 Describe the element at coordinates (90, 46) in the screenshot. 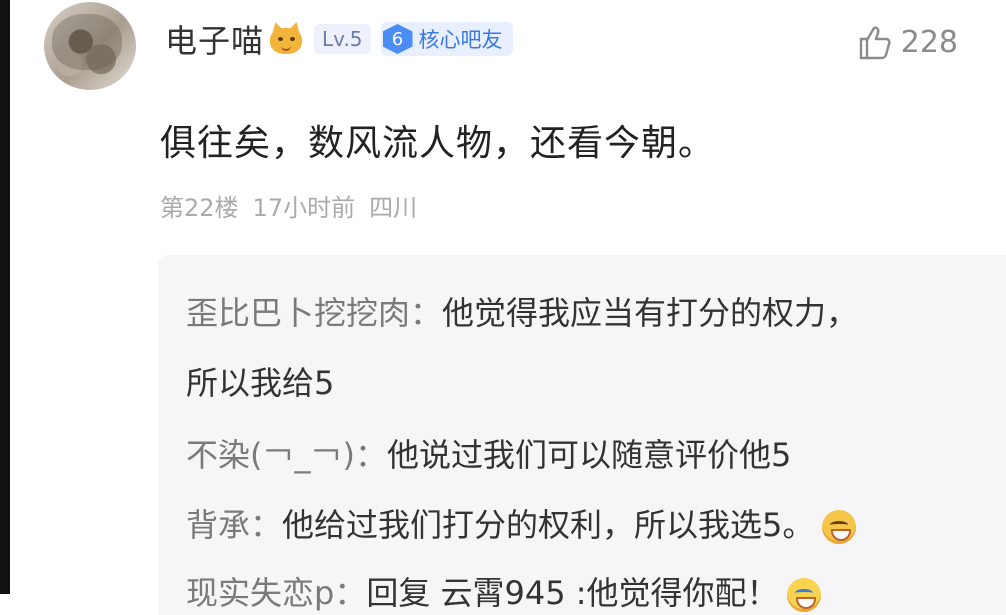

I see `avatar` at that location.